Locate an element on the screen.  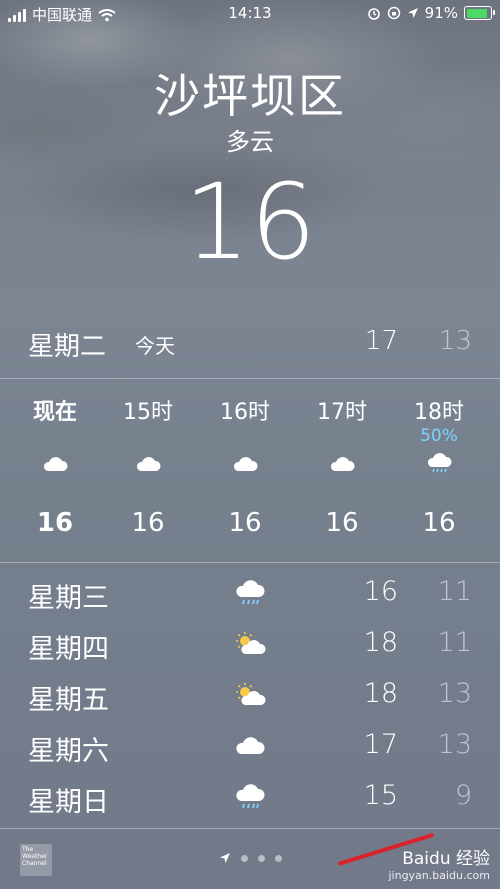
daily-day: 星期三 is located at coordinates (68, 598).